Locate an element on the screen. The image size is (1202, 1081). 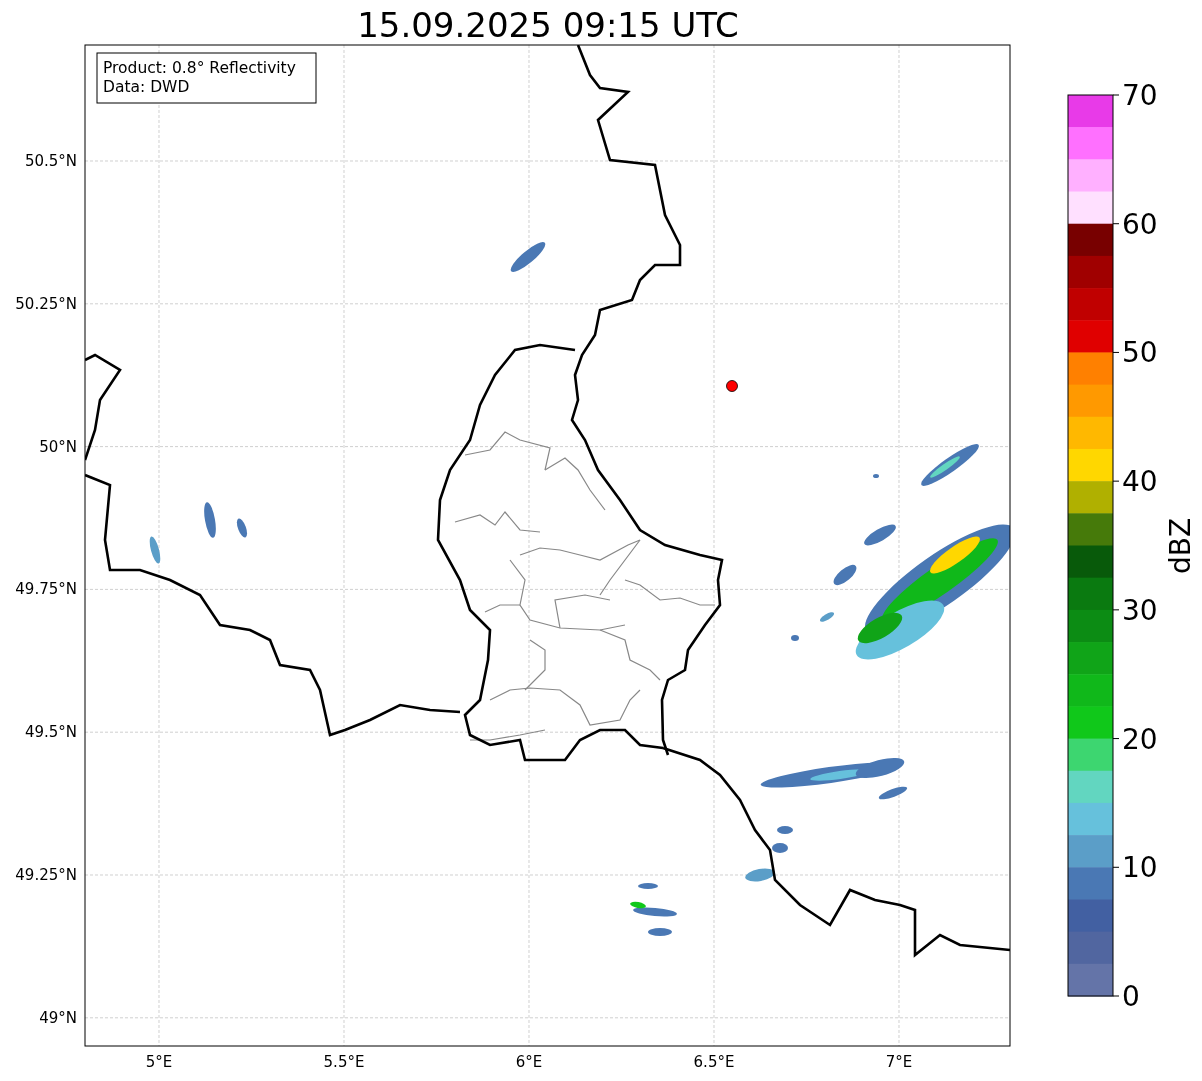
colorbar-tick-label: 50 is located at coordinates (1140, 353).